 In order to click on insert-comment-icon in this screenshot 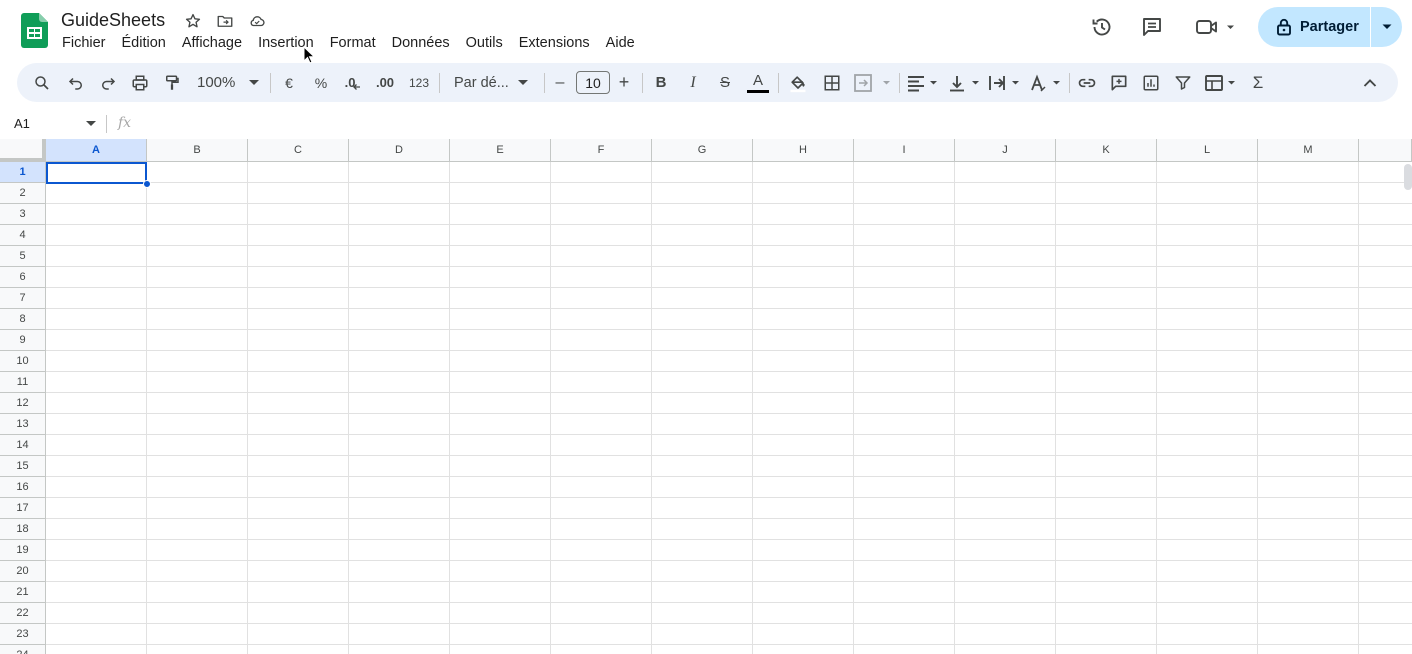, I will do `click(1119, 82)`.